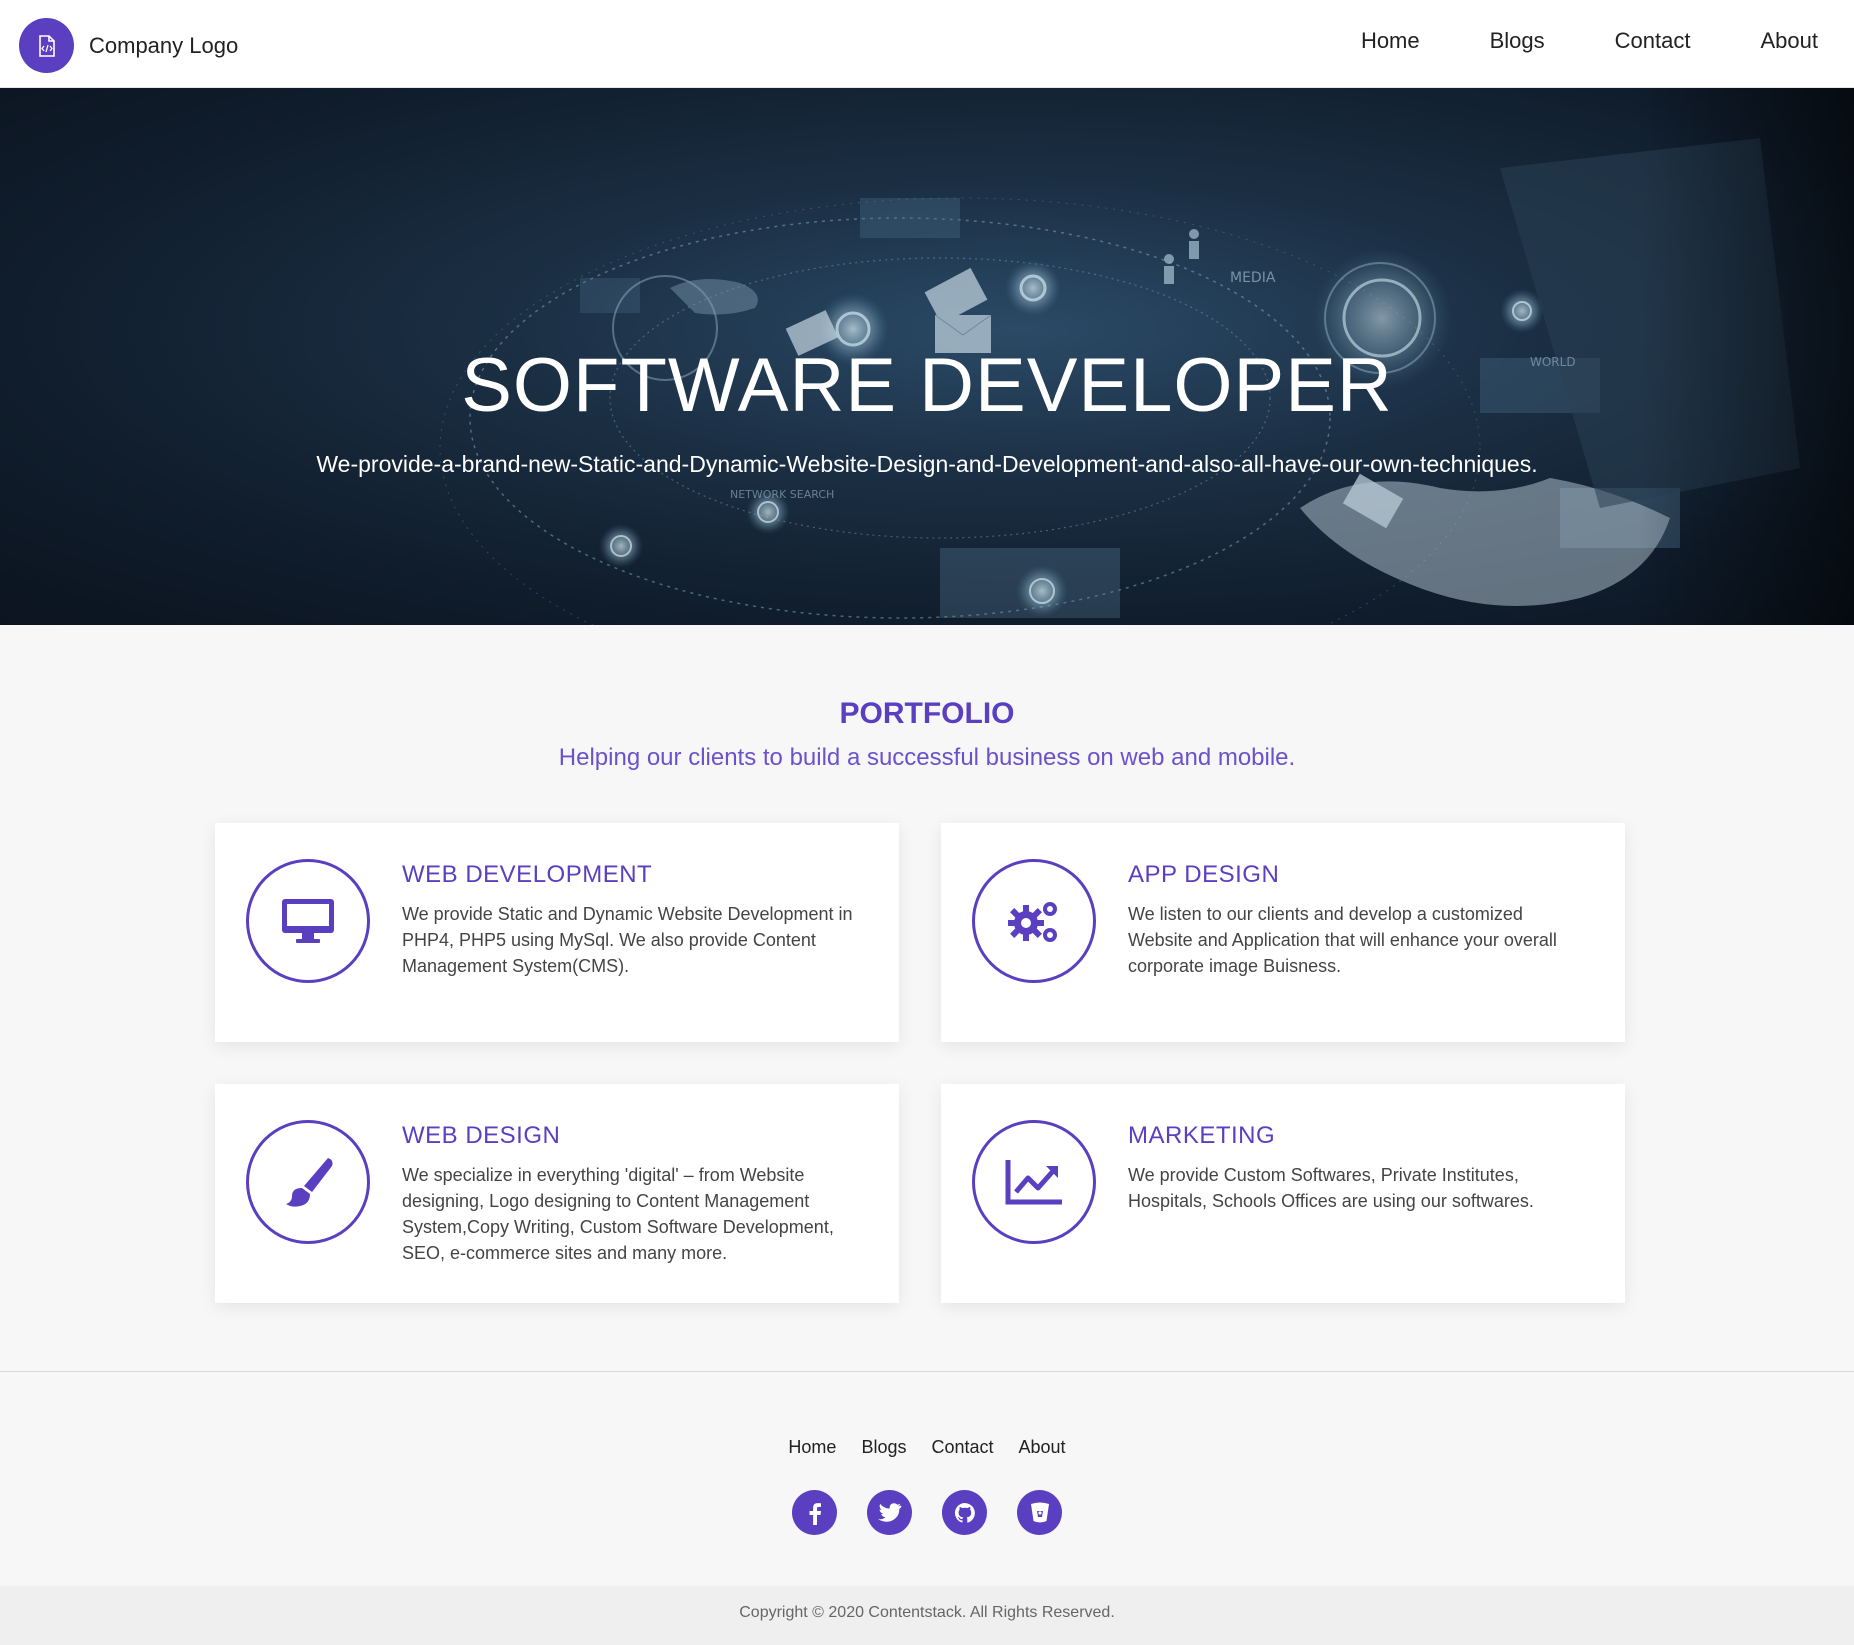  What do you see at coordinates (1589, 41) in the screenshot?
I see `main-nav: Home Blogs Contact About` at bounding box center [1589, 41].